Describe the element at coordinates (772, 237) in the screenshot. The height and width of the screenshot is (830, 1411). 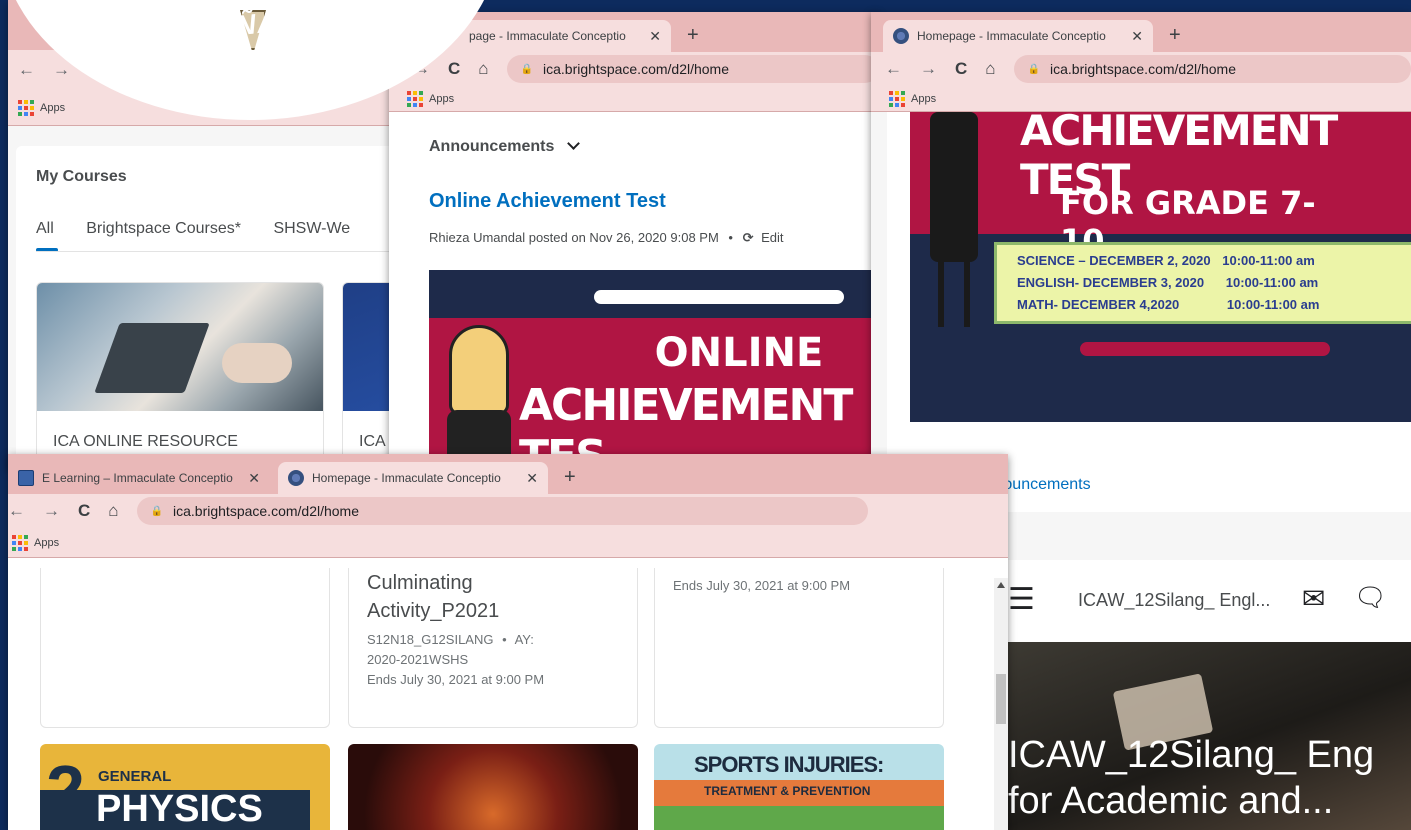
I see `edit-link: Edit` at that location.